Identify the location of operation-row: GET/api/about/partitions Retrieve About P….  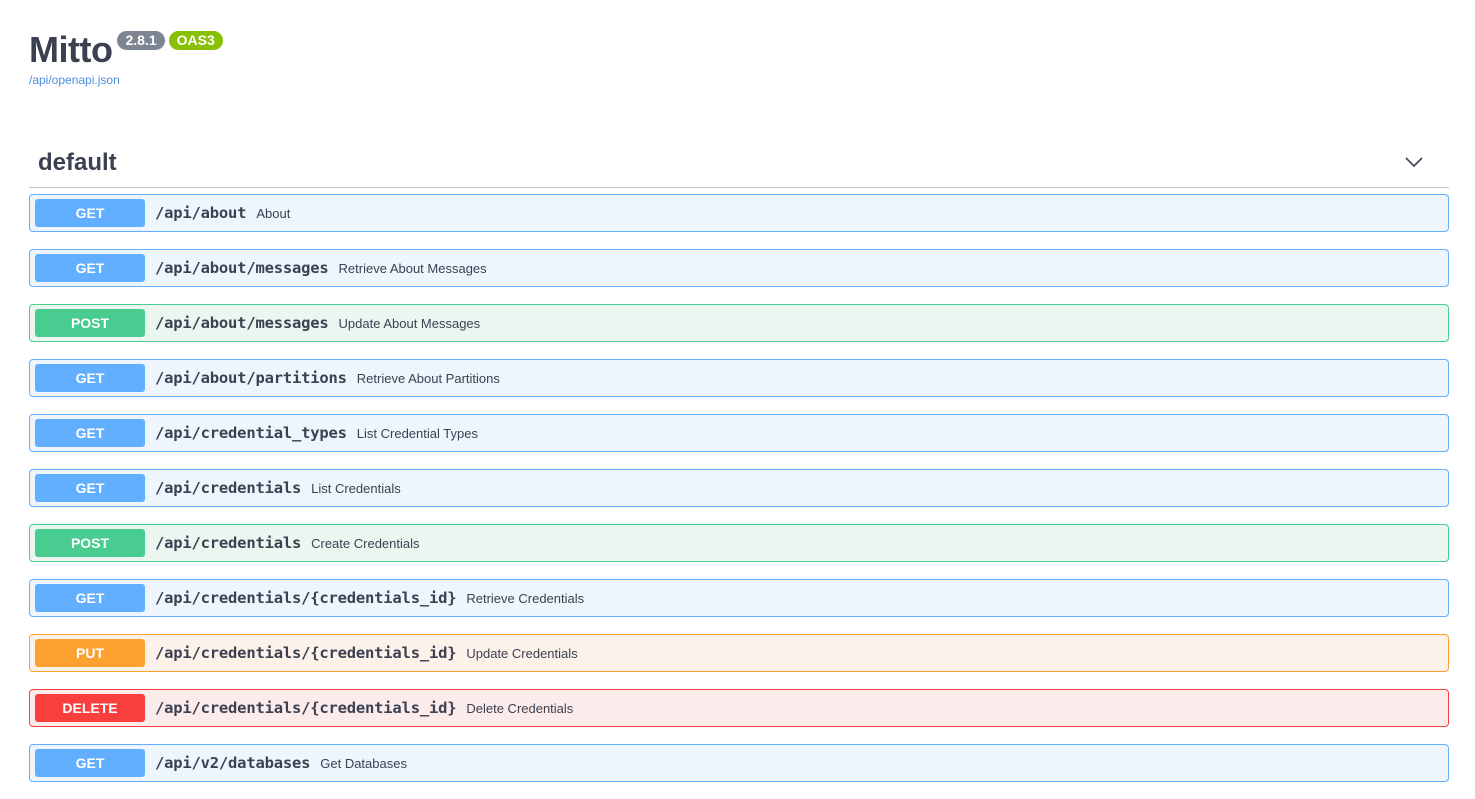
(739, 378).